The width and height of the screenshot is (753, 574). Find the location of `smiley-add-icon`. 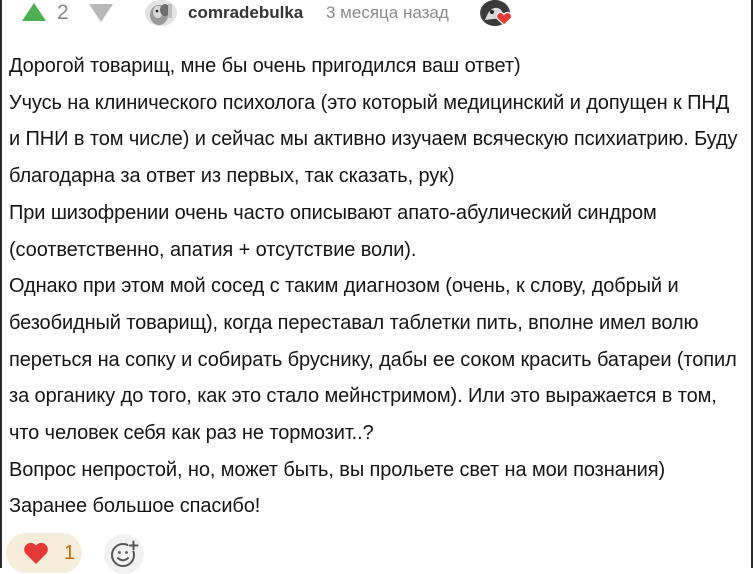

smiley-add-icon is located at coordinates (125, 553).